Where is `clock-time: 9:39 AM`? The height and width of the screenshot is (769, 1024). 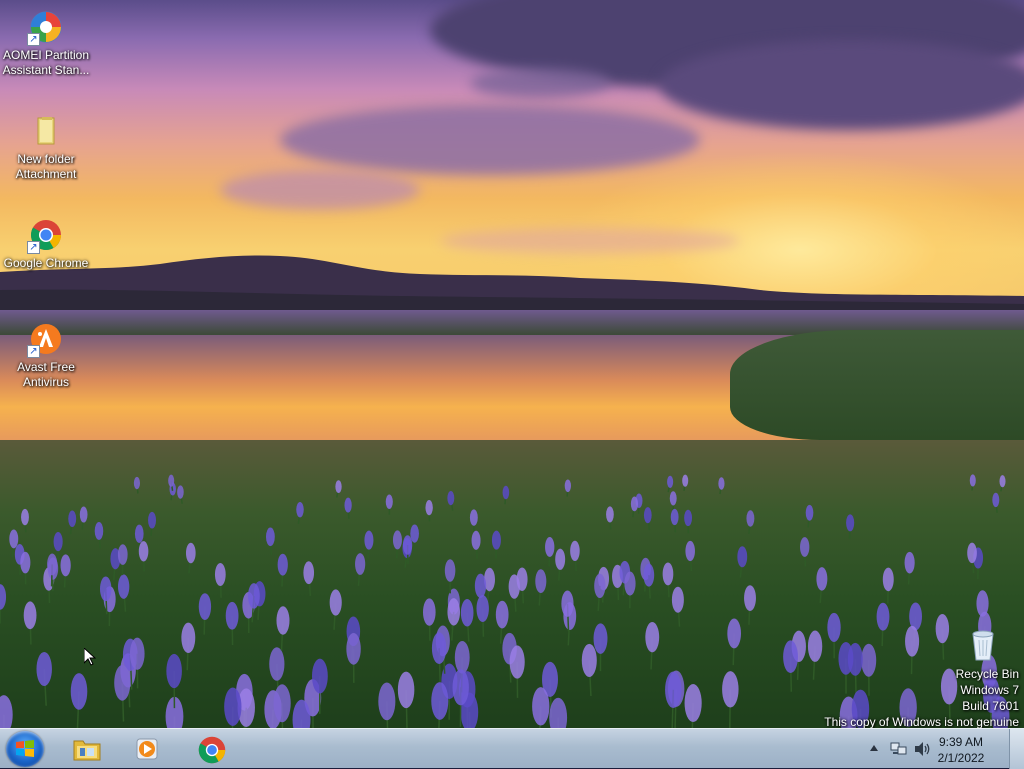 clock-time: 9:39 AM is located at coordinates (961, 742).